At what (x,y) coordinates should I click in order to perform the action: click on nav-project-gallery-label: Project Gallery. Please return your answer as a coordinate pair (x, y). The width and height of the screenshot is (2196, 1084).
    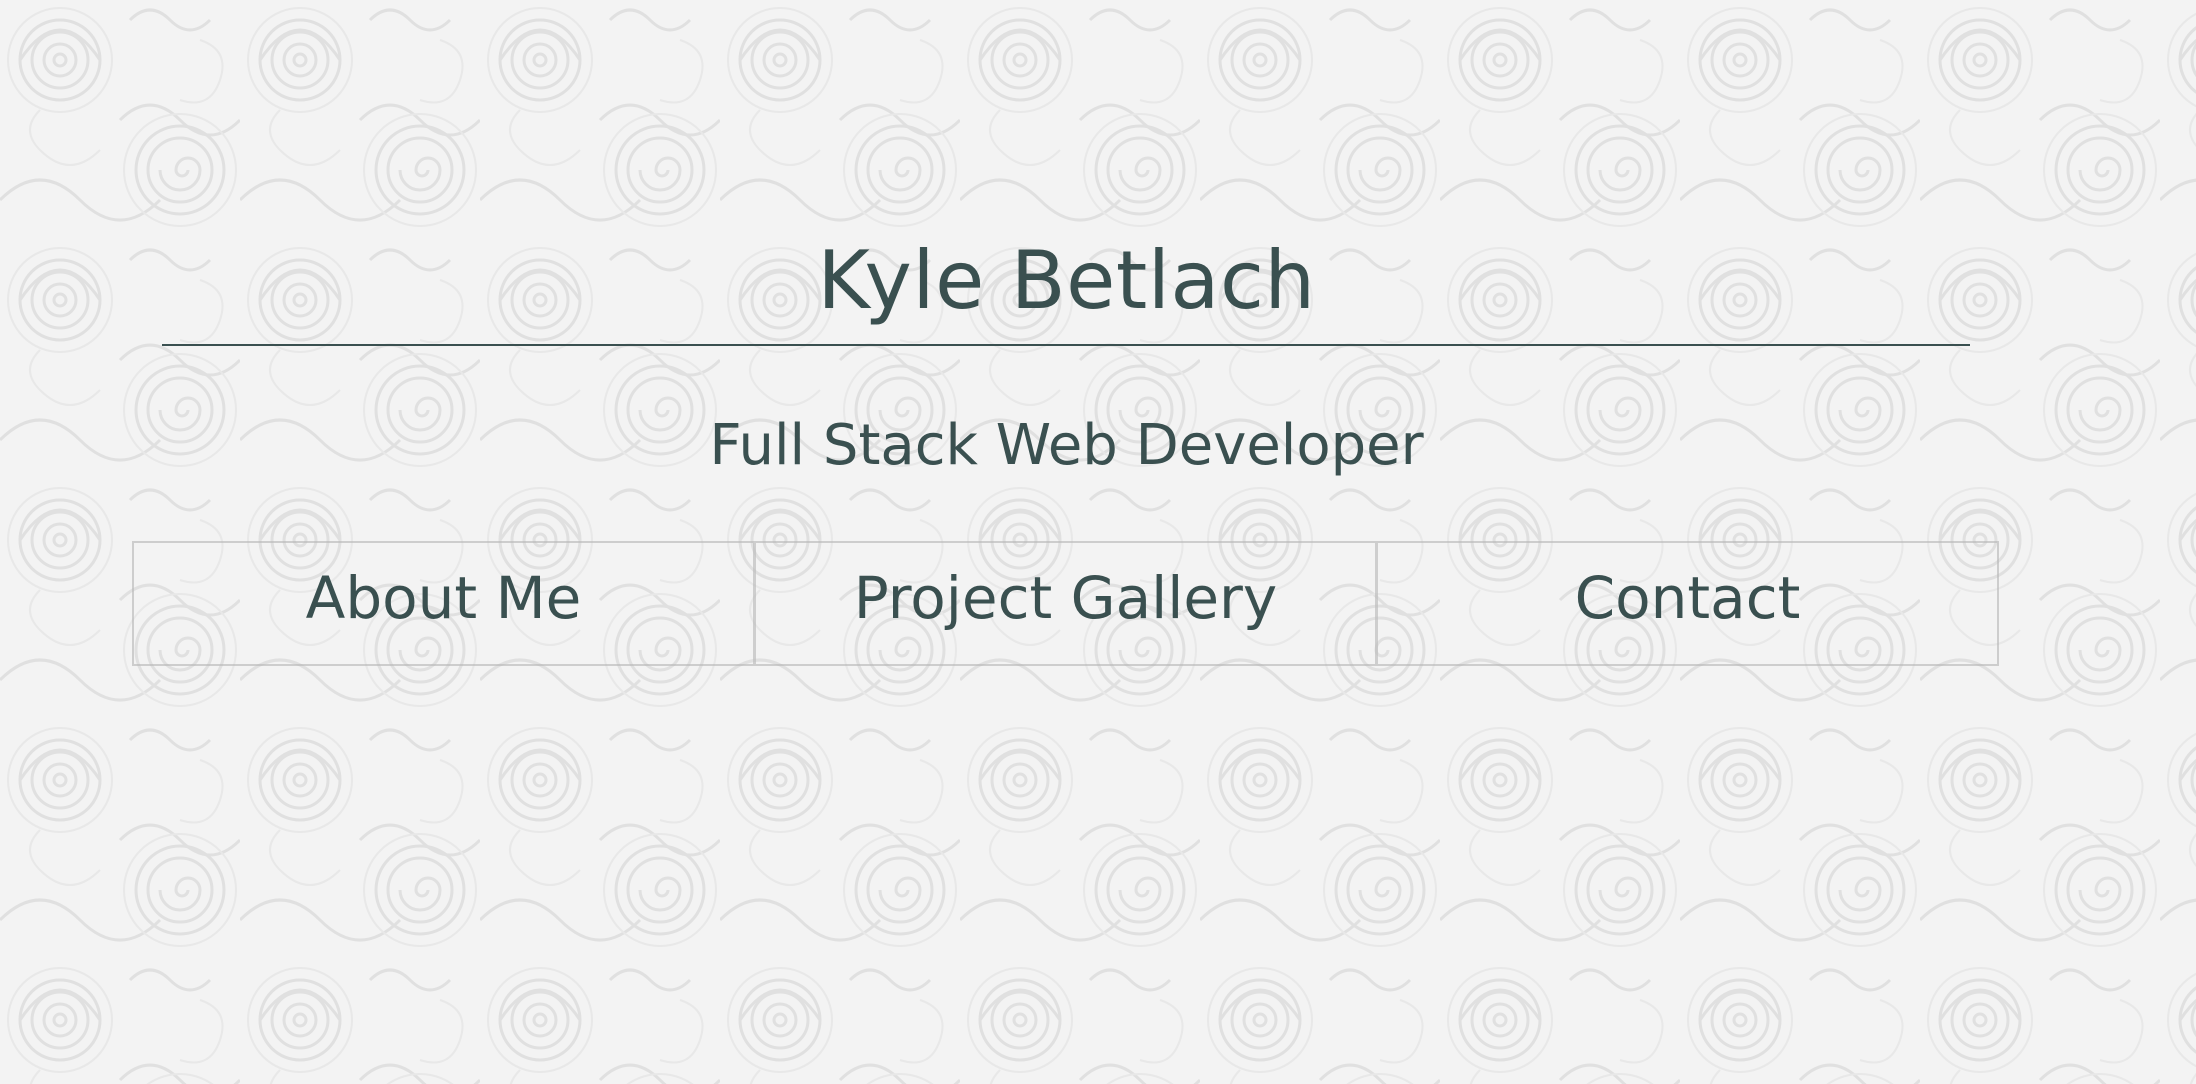
    Looking at the image, I should click on (1065, 597).